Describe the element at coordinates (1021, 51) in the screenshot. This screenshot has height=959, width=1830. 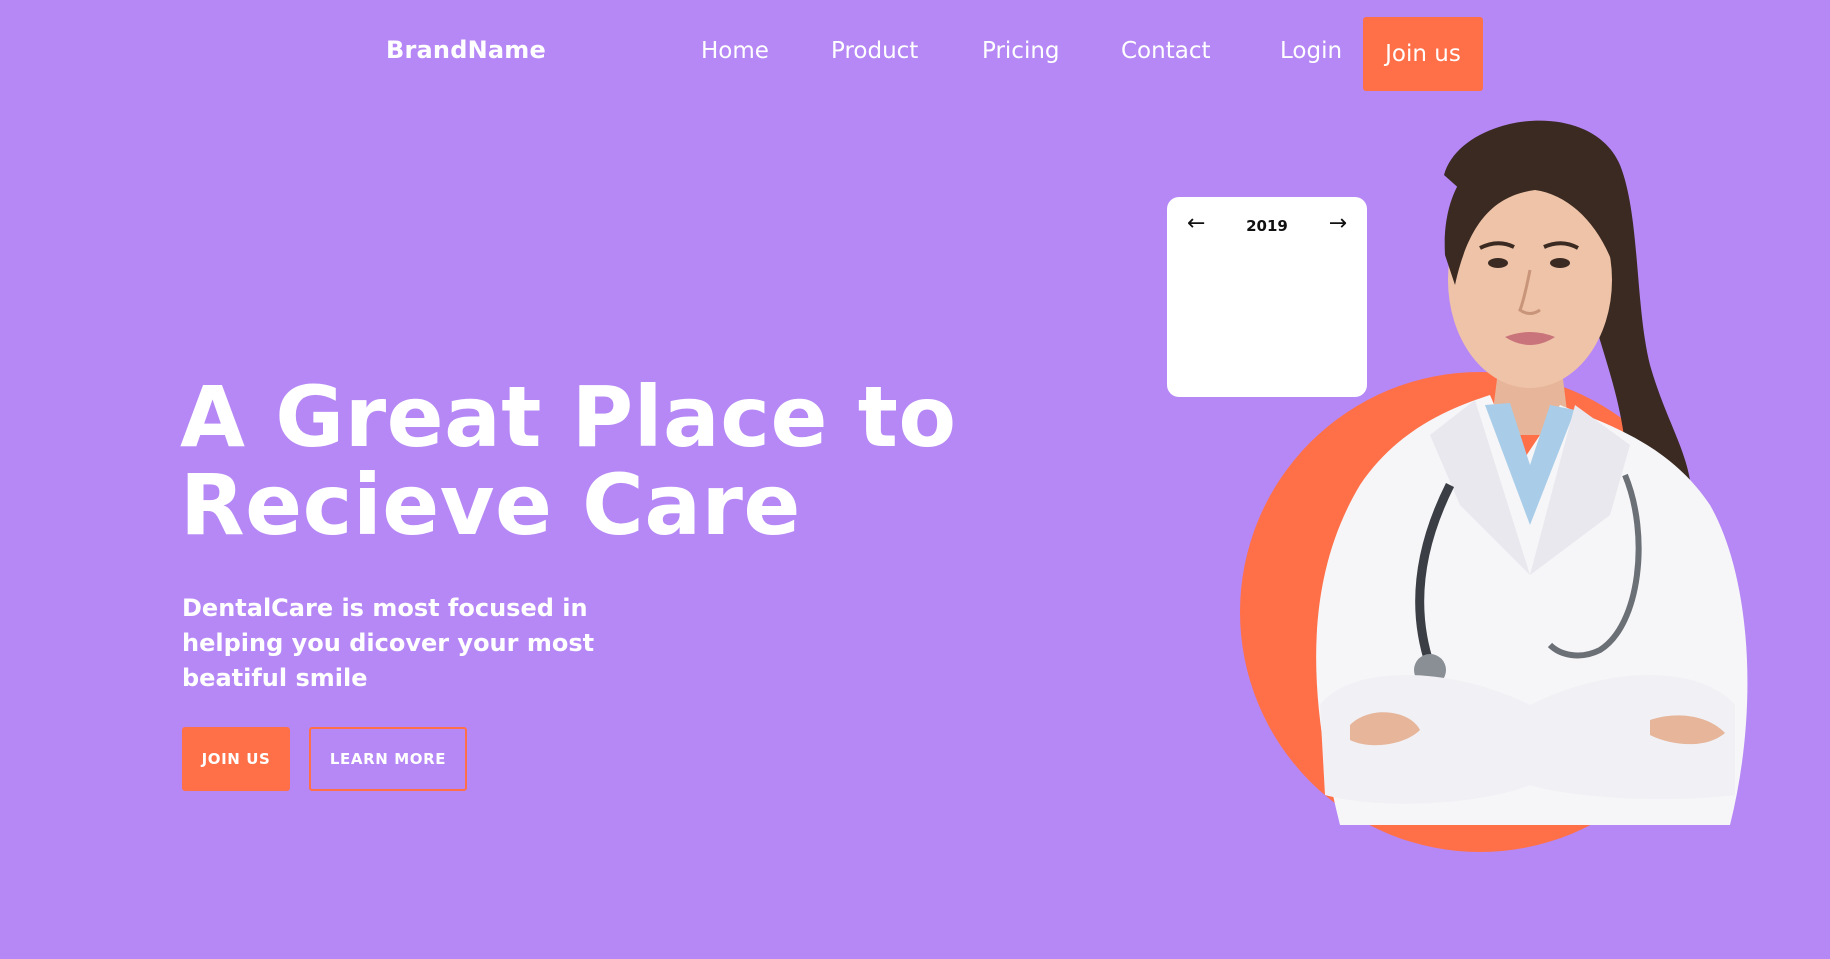
I see `nav-pricing: Pricing` at that location.